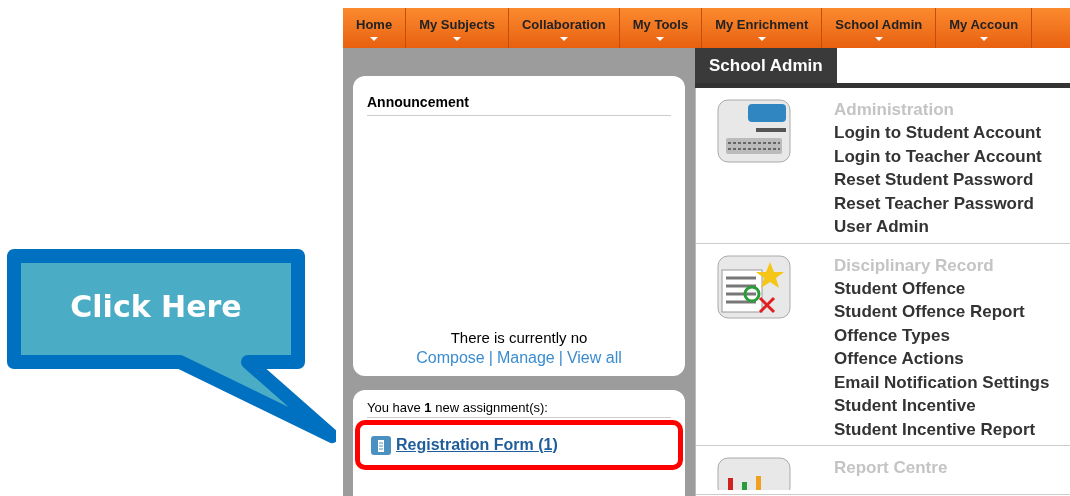 This screenshot has height=496, width=1070. Describe the element at coordinates (942, 406) in the screenshot. I see `admin-link: Student Incentive` at that location.